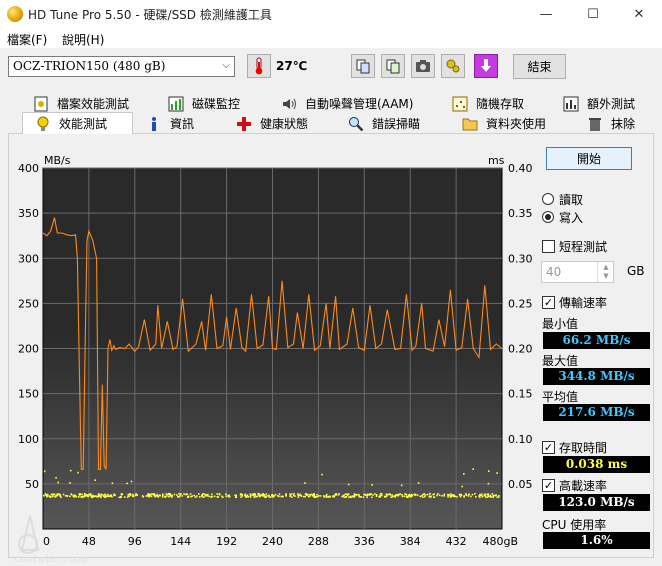  What do you see at coordinates (516, 124) in the screenshot?
I see `tab-label: 資料夾使用` at bounding box center [516, 124].